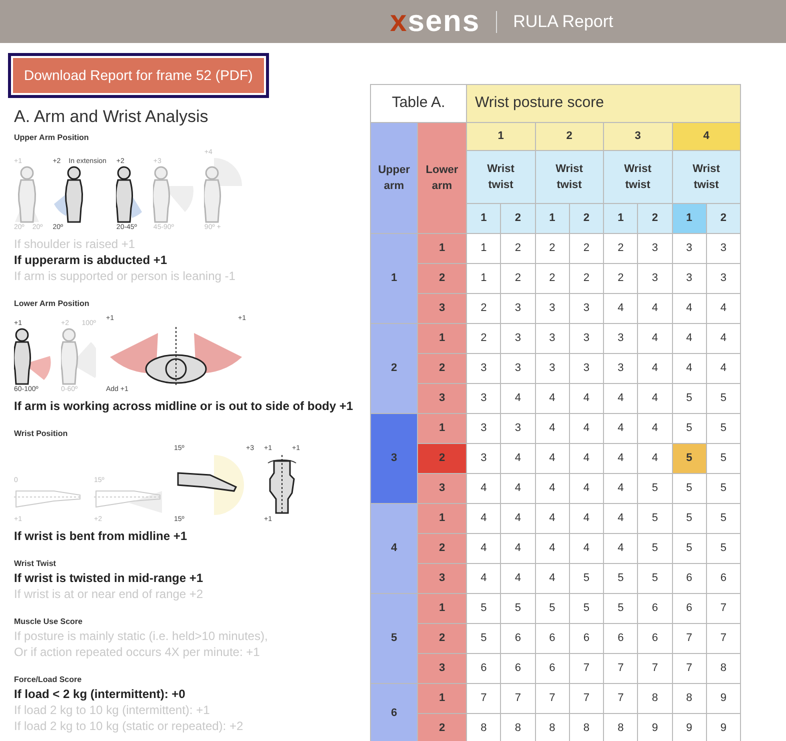 The image size is (786, 741). What do you see at coordinates (394, 712) in the screenshot?
I see `row-header: 6` at bounding box center [394, 712].